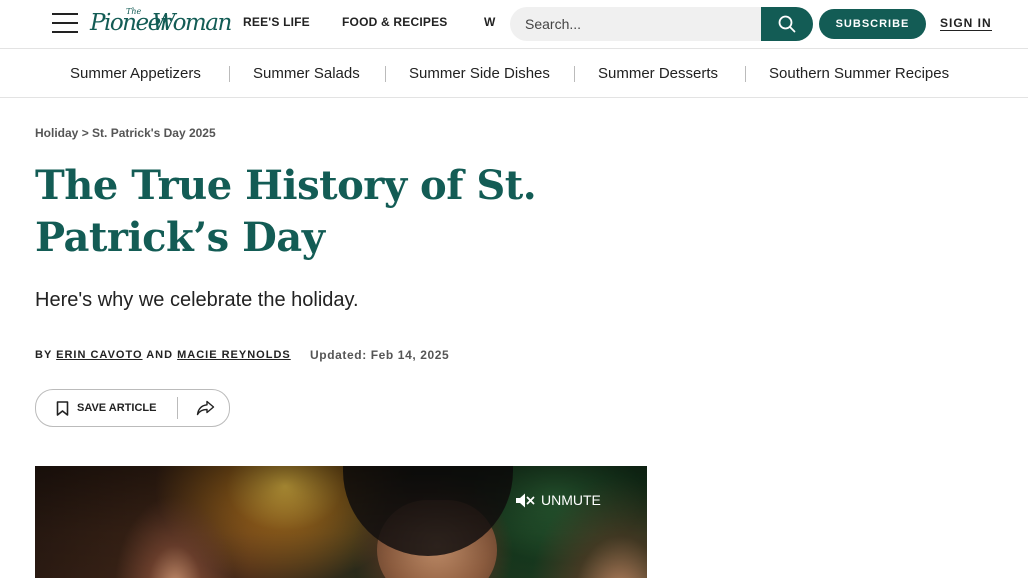  I want to click on share-button, so click(206, 408).